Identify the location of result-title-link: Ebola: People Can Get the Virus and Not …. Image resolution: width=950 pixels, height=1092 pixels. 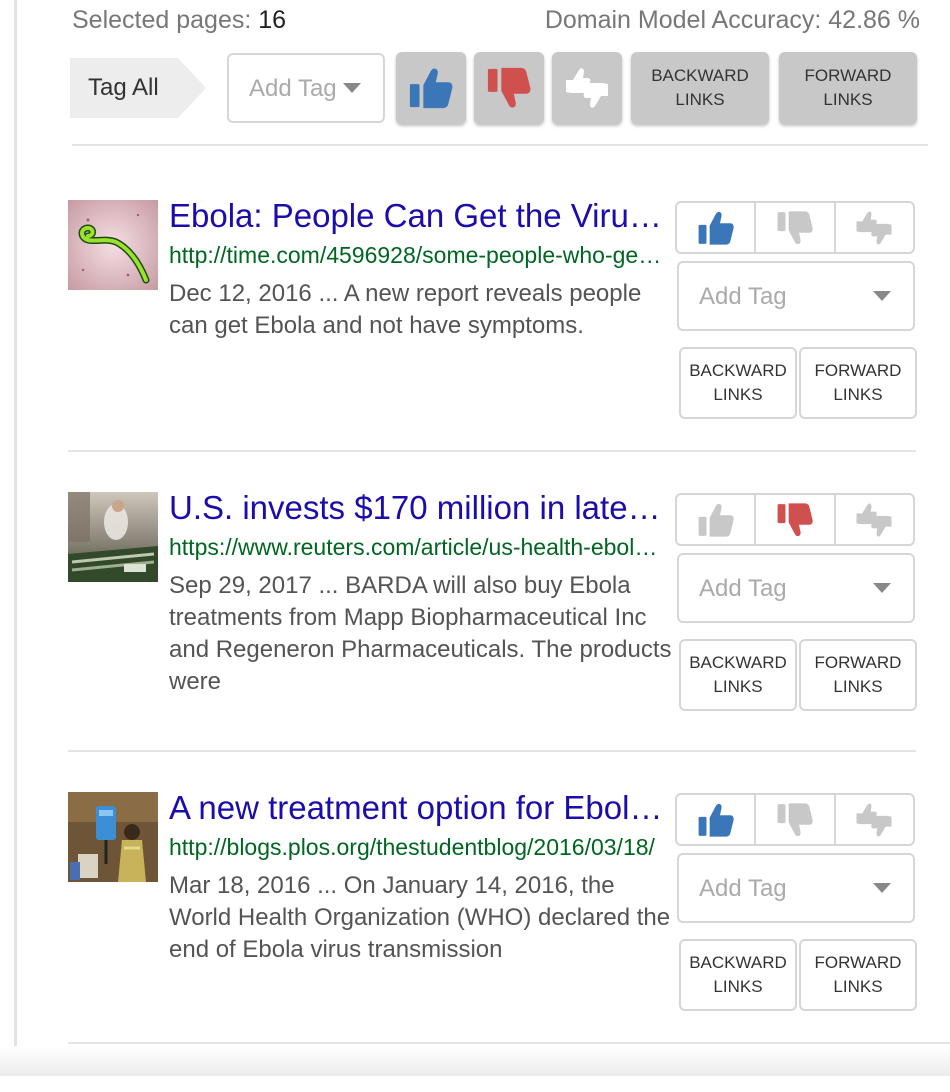
(416, 216).